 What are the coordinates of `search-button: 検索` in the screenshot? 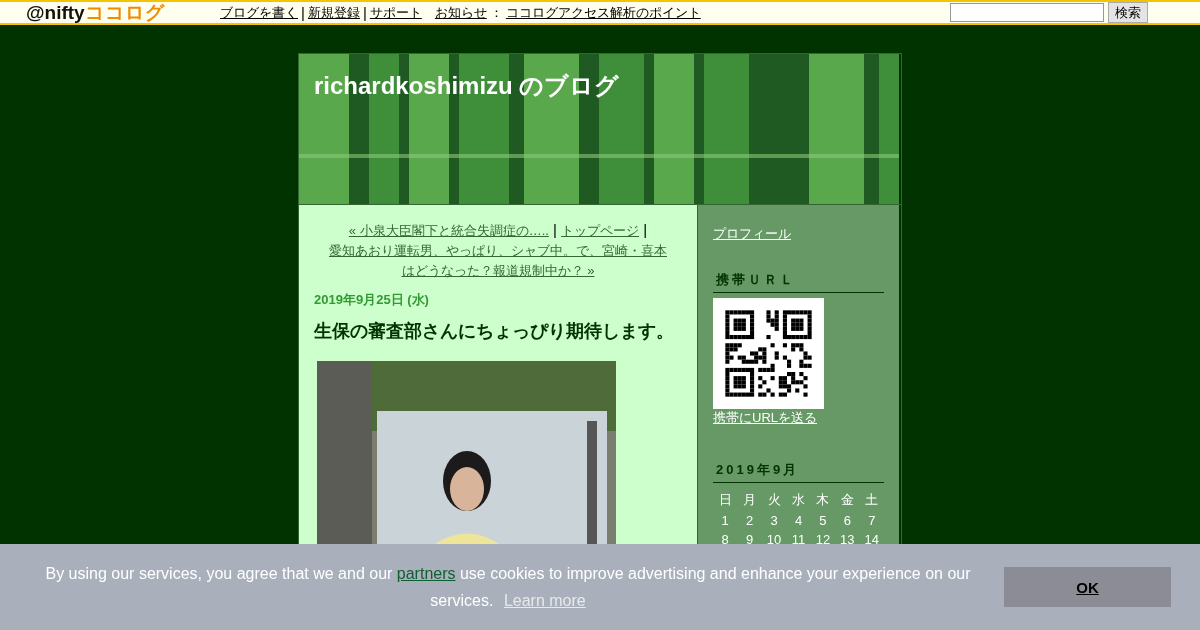 It's located at (1128, 12).